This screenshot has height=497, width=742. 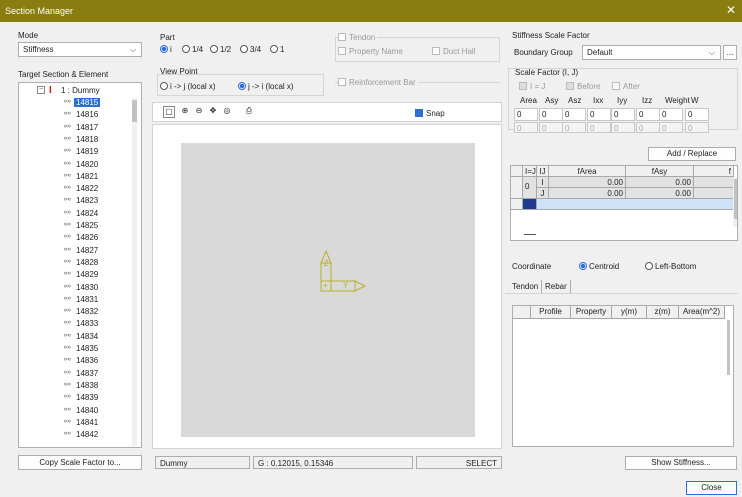 I want to click on tree-item: ⚯ 14818, so click(x=74, y=139).